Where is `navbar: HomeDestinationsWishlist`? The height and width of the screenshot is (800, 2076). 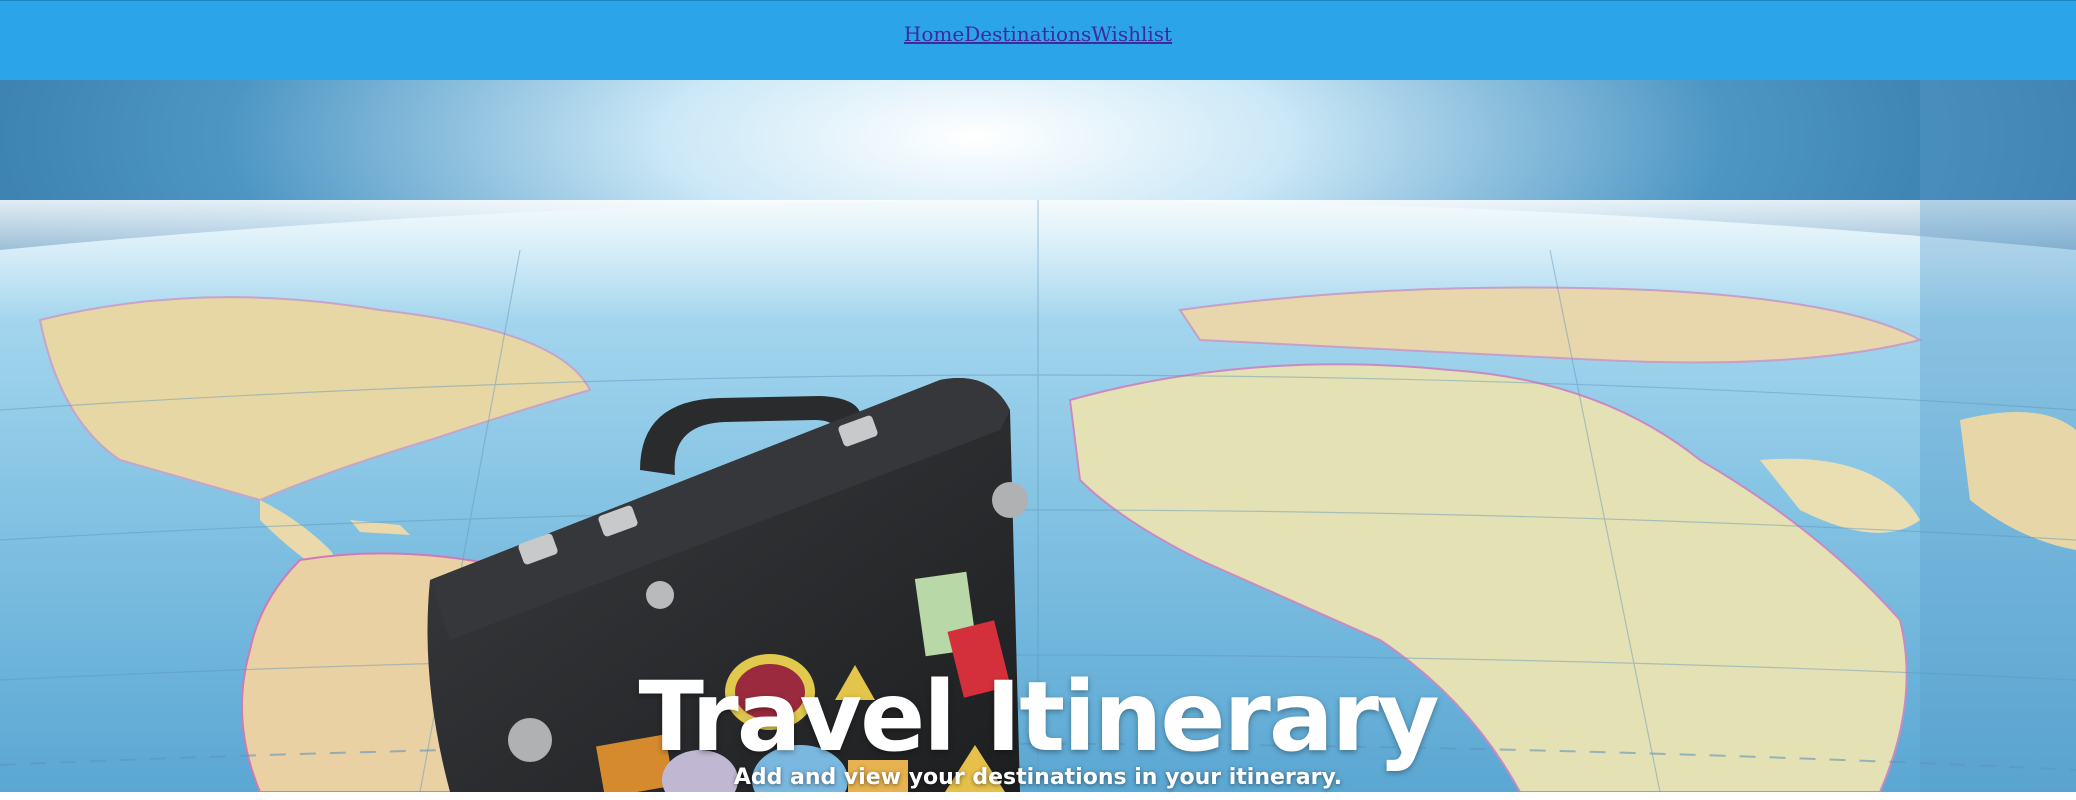
navbar: HomeDestinationsWishlist is located at coordinates (1038, 40).